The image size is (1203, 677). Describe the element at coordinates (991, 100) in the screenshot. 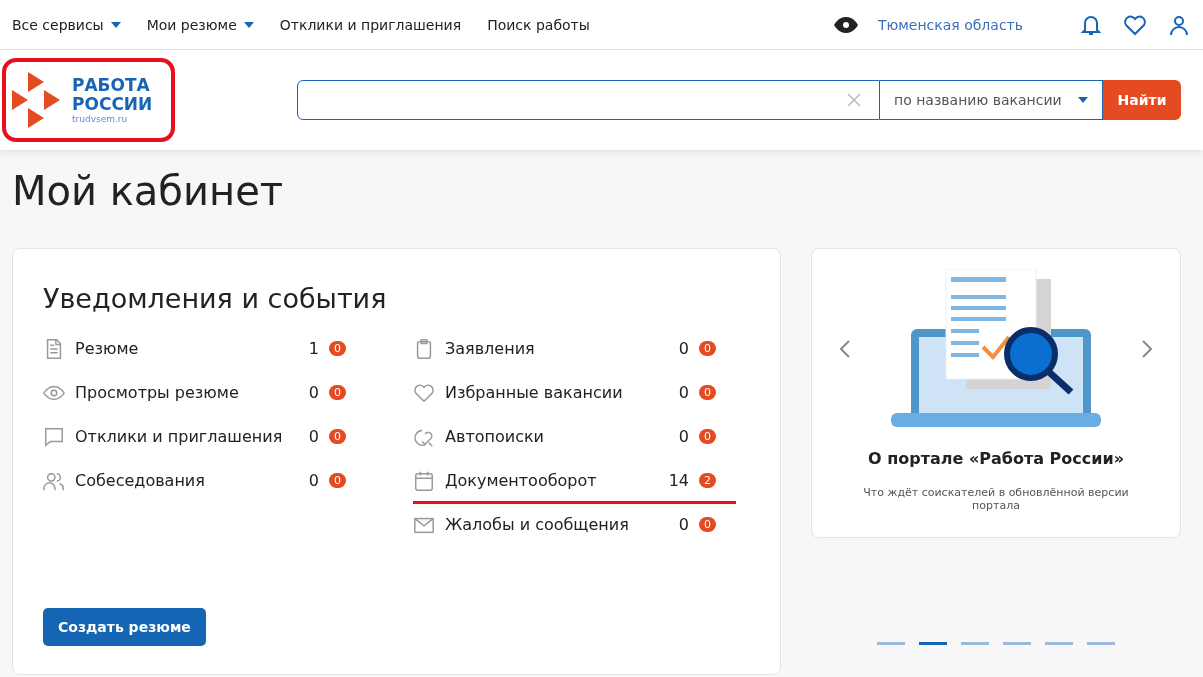

I see `search-mode-dropdown: по названию вакансии` at that location.